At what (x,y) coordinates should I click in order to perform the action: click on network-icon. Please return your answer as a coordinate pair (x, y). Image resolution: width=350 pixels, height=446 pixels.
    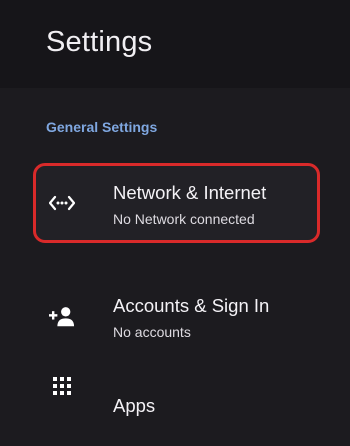
    Looking at the image, I should click on (62, 203).